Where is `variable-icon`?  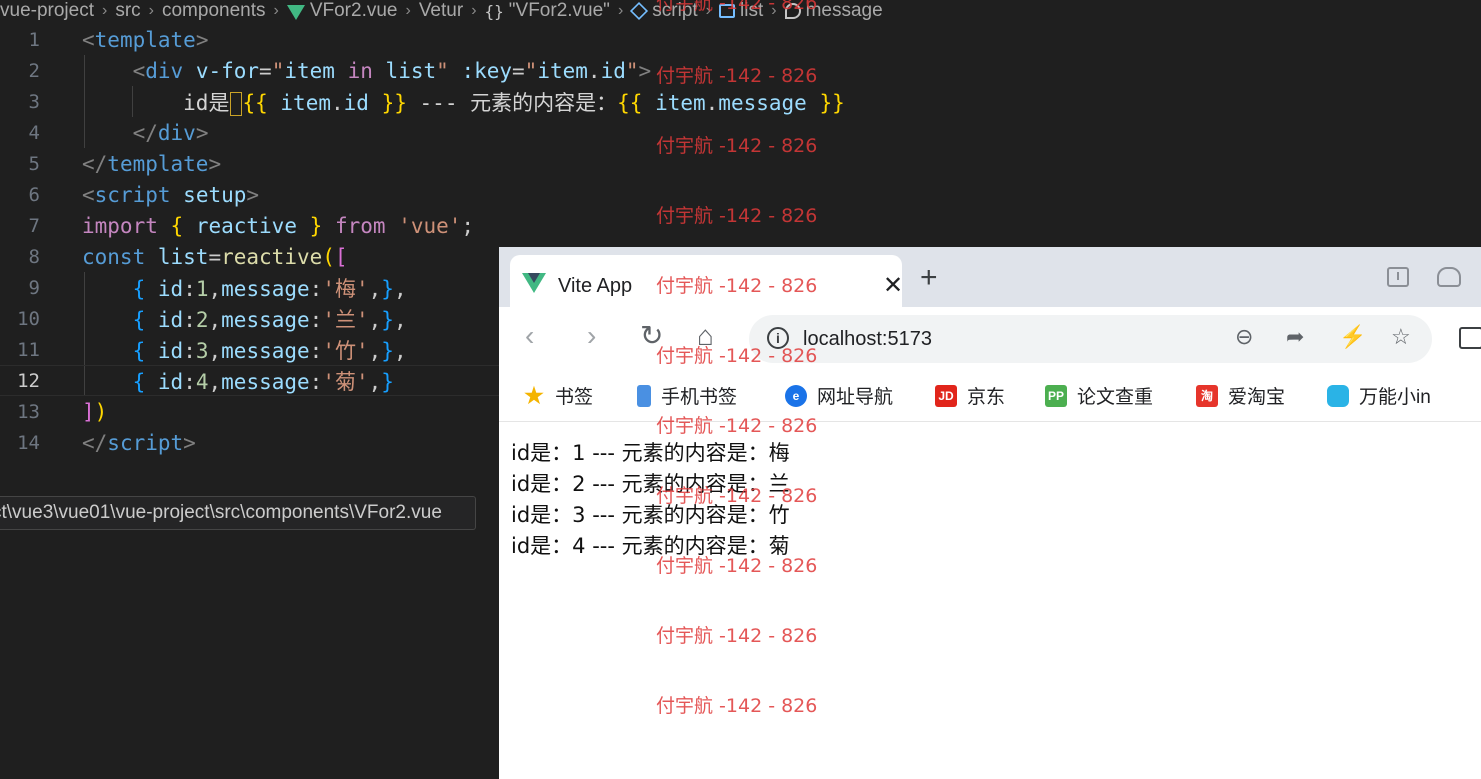
variable-icon is located at coordinates (727, 11).